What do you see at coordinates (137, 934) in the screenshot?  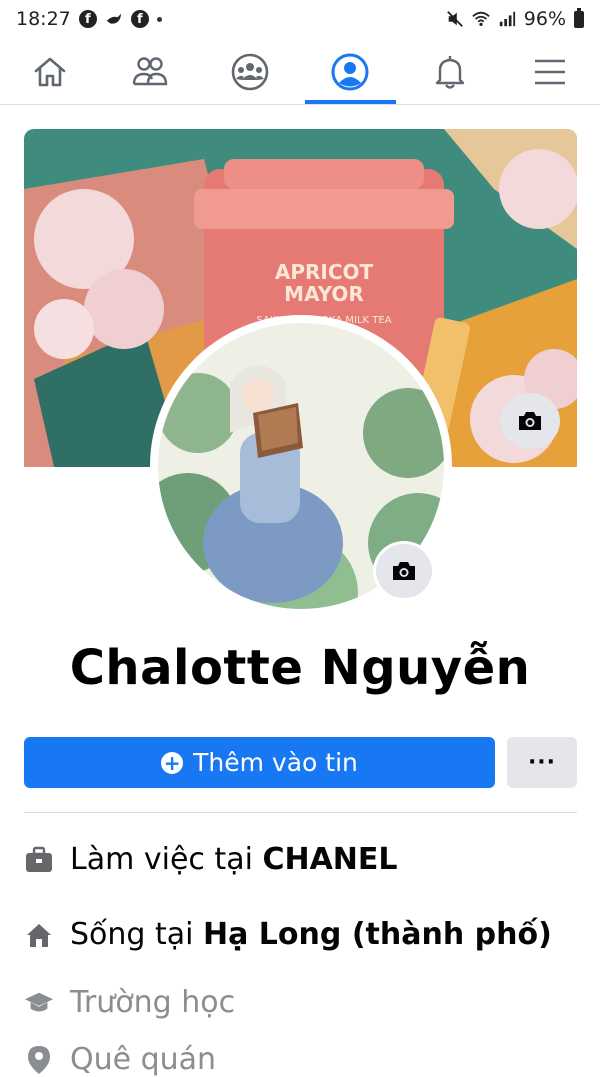 I see `lives-prefix: Sống tại` at bounding box center [137, 934].